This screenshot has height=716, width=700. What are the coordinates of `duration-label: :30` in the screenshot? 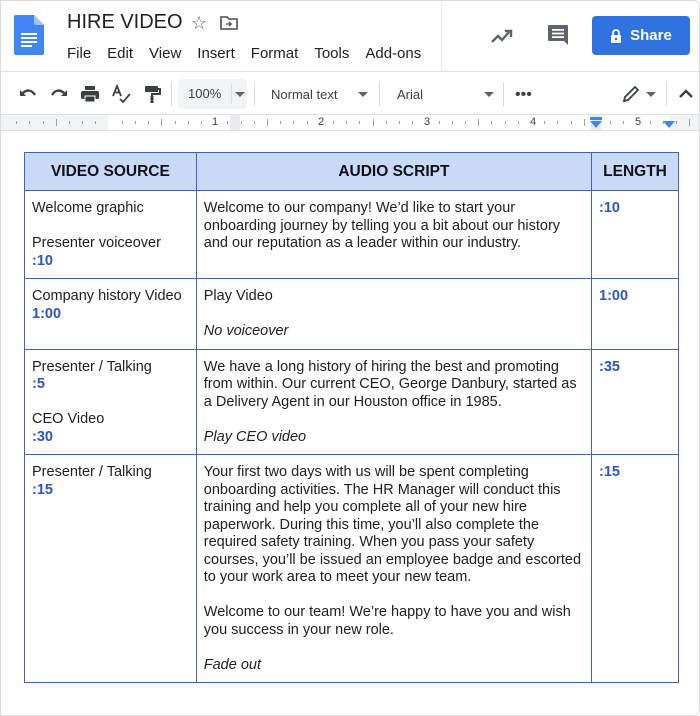 It's located at (42, 436).